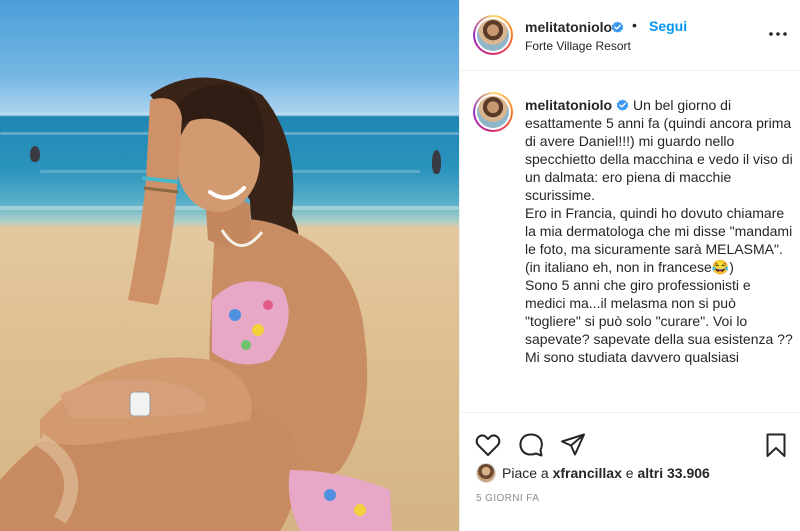 The height and width of the screenshot is (531, 800). Describe the element at coordinates (776, 445) in the screenshot. I see `bookmark-icon` at that location.